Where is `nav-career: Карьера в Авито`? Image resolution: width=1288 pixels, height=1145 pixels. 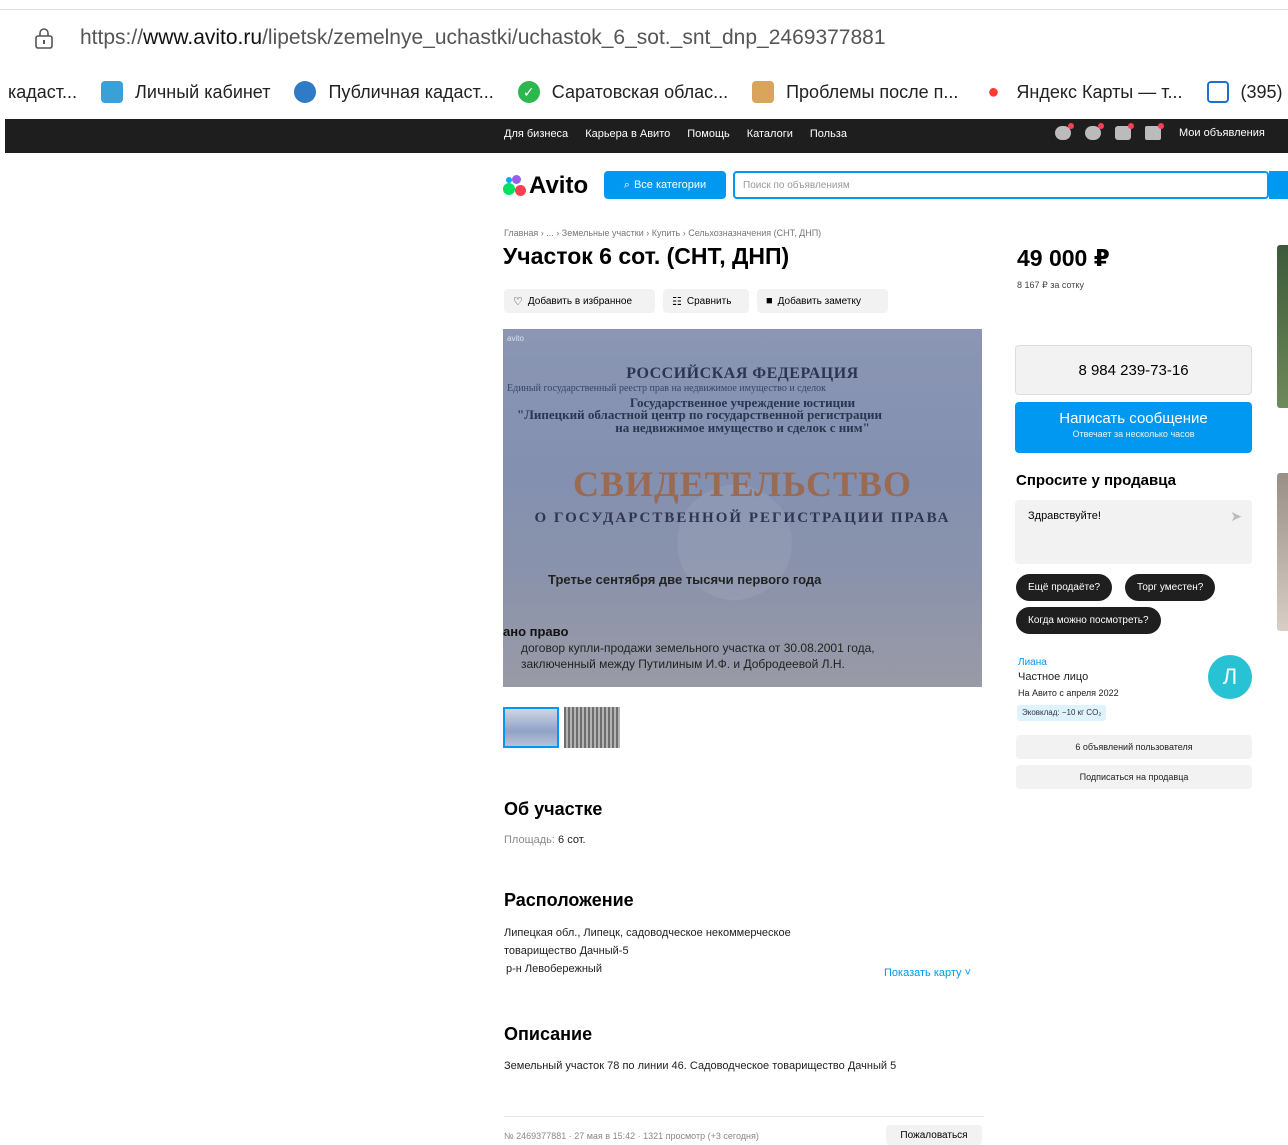 nav-career: Карьера в Авито is located at coordinates (627, 134).